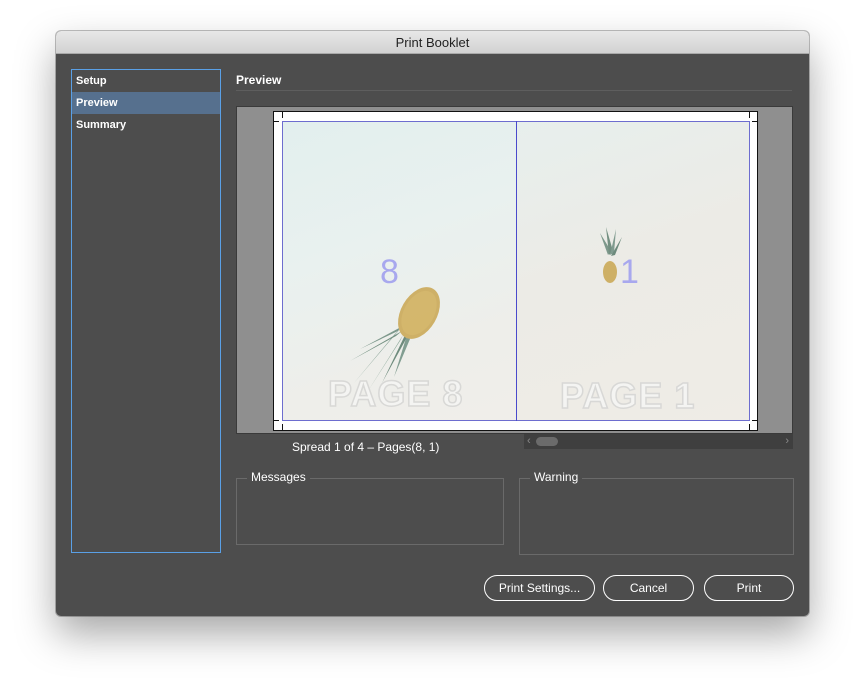  What do you see at coordinates (658, 441) in the screenshot?
I see `preview-horizontal-scrollbar: ‹ ›` at bounding box center [658, 441].